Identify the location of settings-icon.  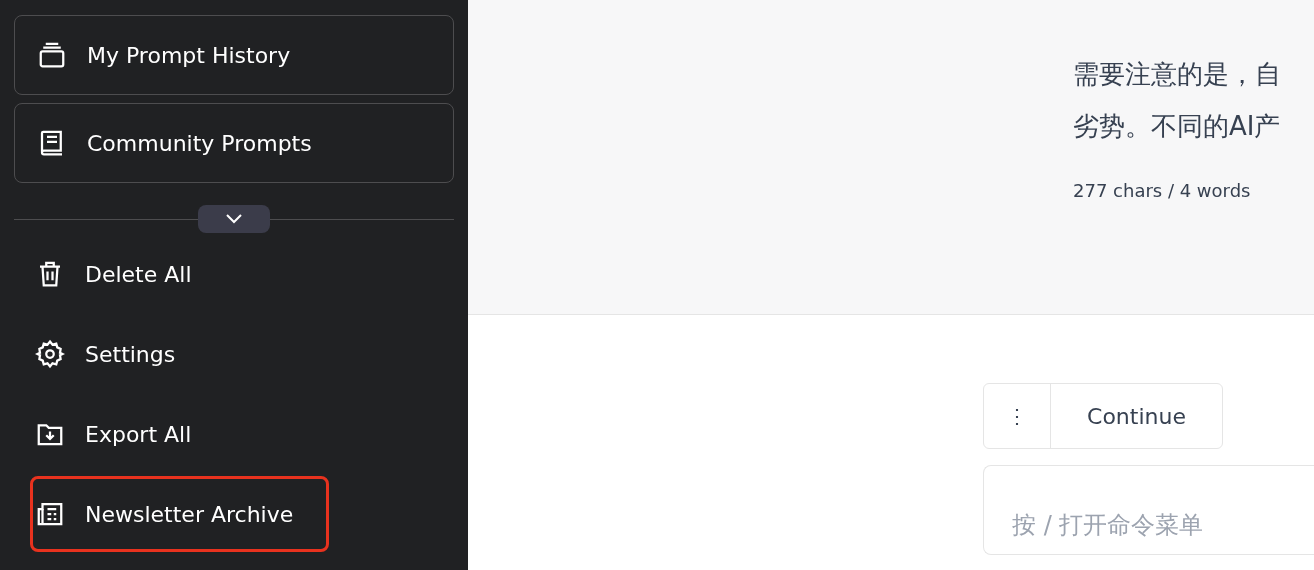
(50, 354).